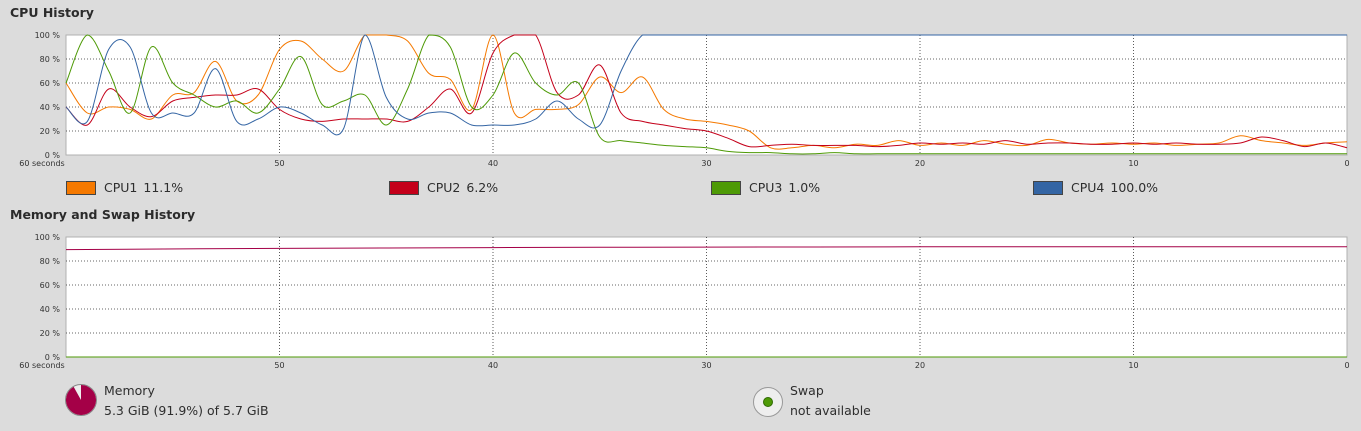  Describe the element at coordinates (1346, 365) in the screenshot. I see `memory-x-tick-label: 0` at that location.